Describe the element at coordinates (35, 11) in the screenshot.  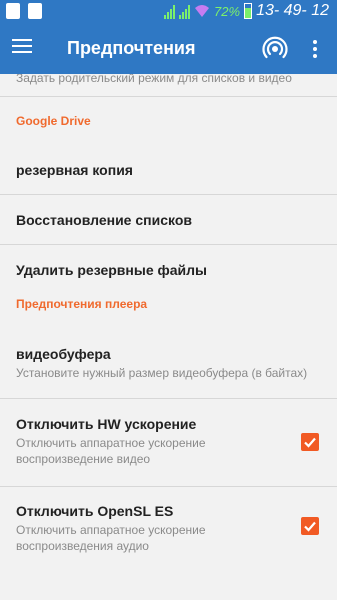
I see `clipboard-check-icon` at that location.